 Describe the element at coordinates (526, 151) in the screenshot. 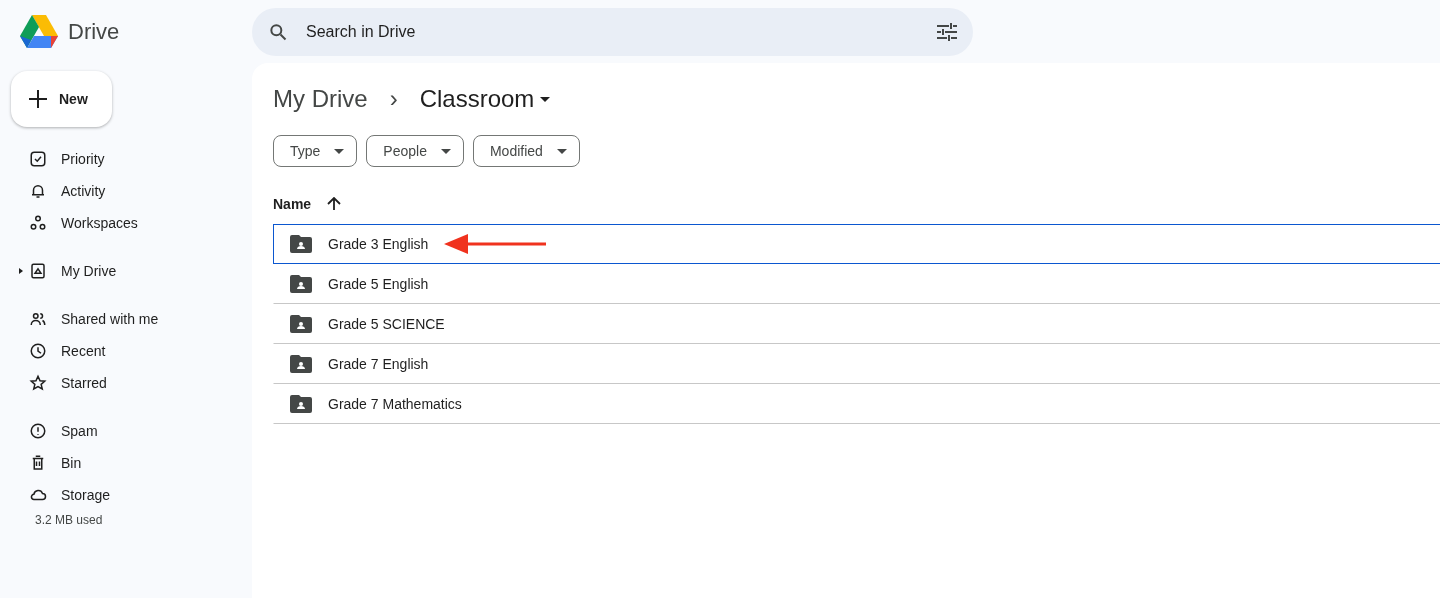

I see `filter-chip: Modified` at that location.